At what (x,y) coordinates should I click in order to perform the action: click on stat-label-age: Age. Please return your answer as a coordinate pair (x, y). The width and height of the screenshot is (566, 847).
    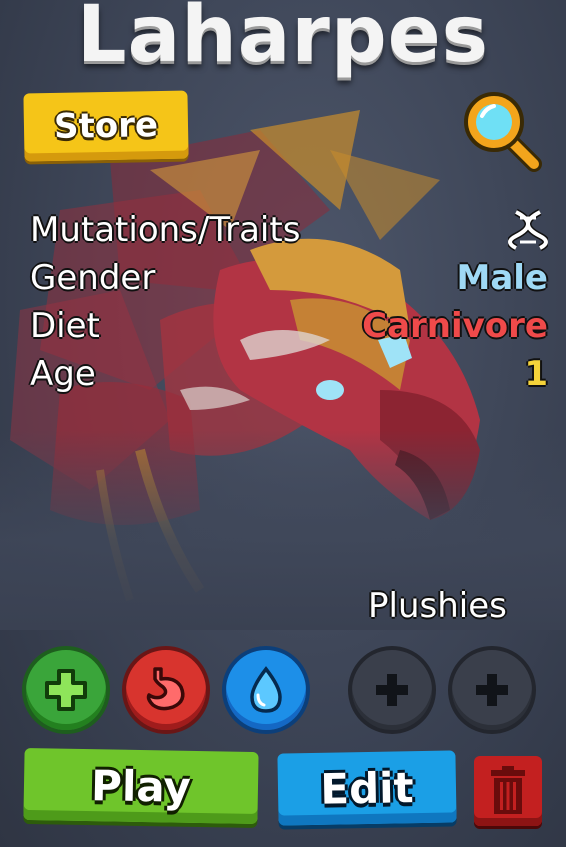
    Looking at the image, I should click on (63, 374).